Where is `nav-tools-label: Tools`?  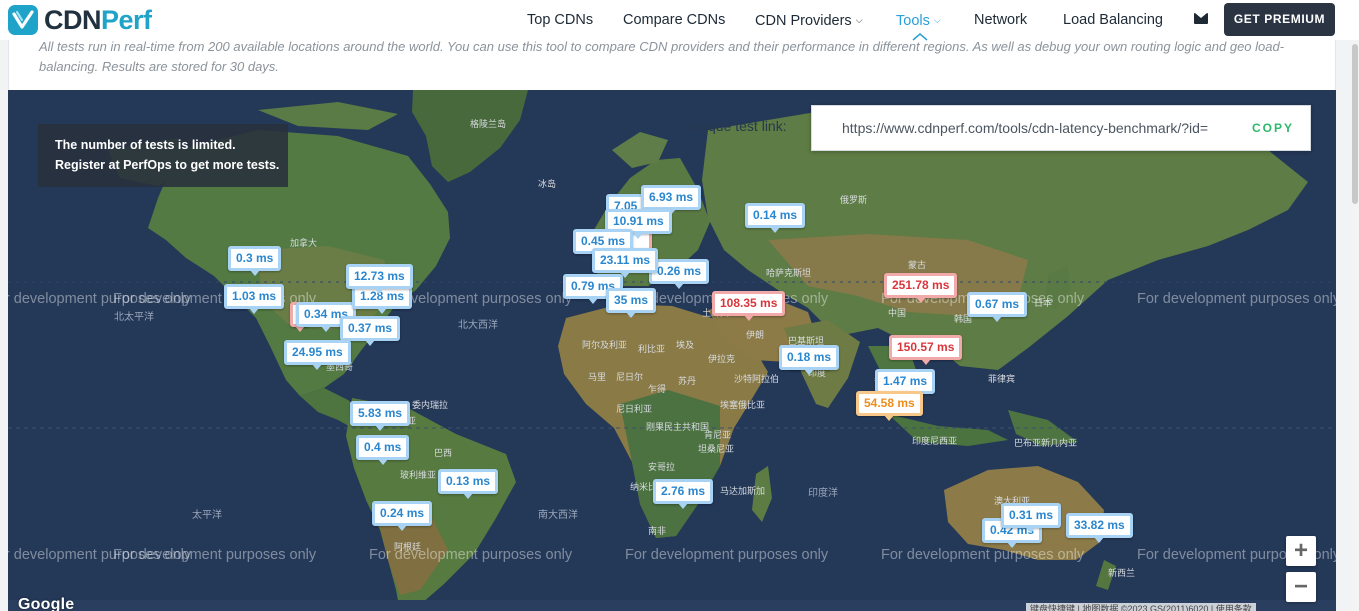 nav-tools-label: Tools is located at coordinates (913, 21).